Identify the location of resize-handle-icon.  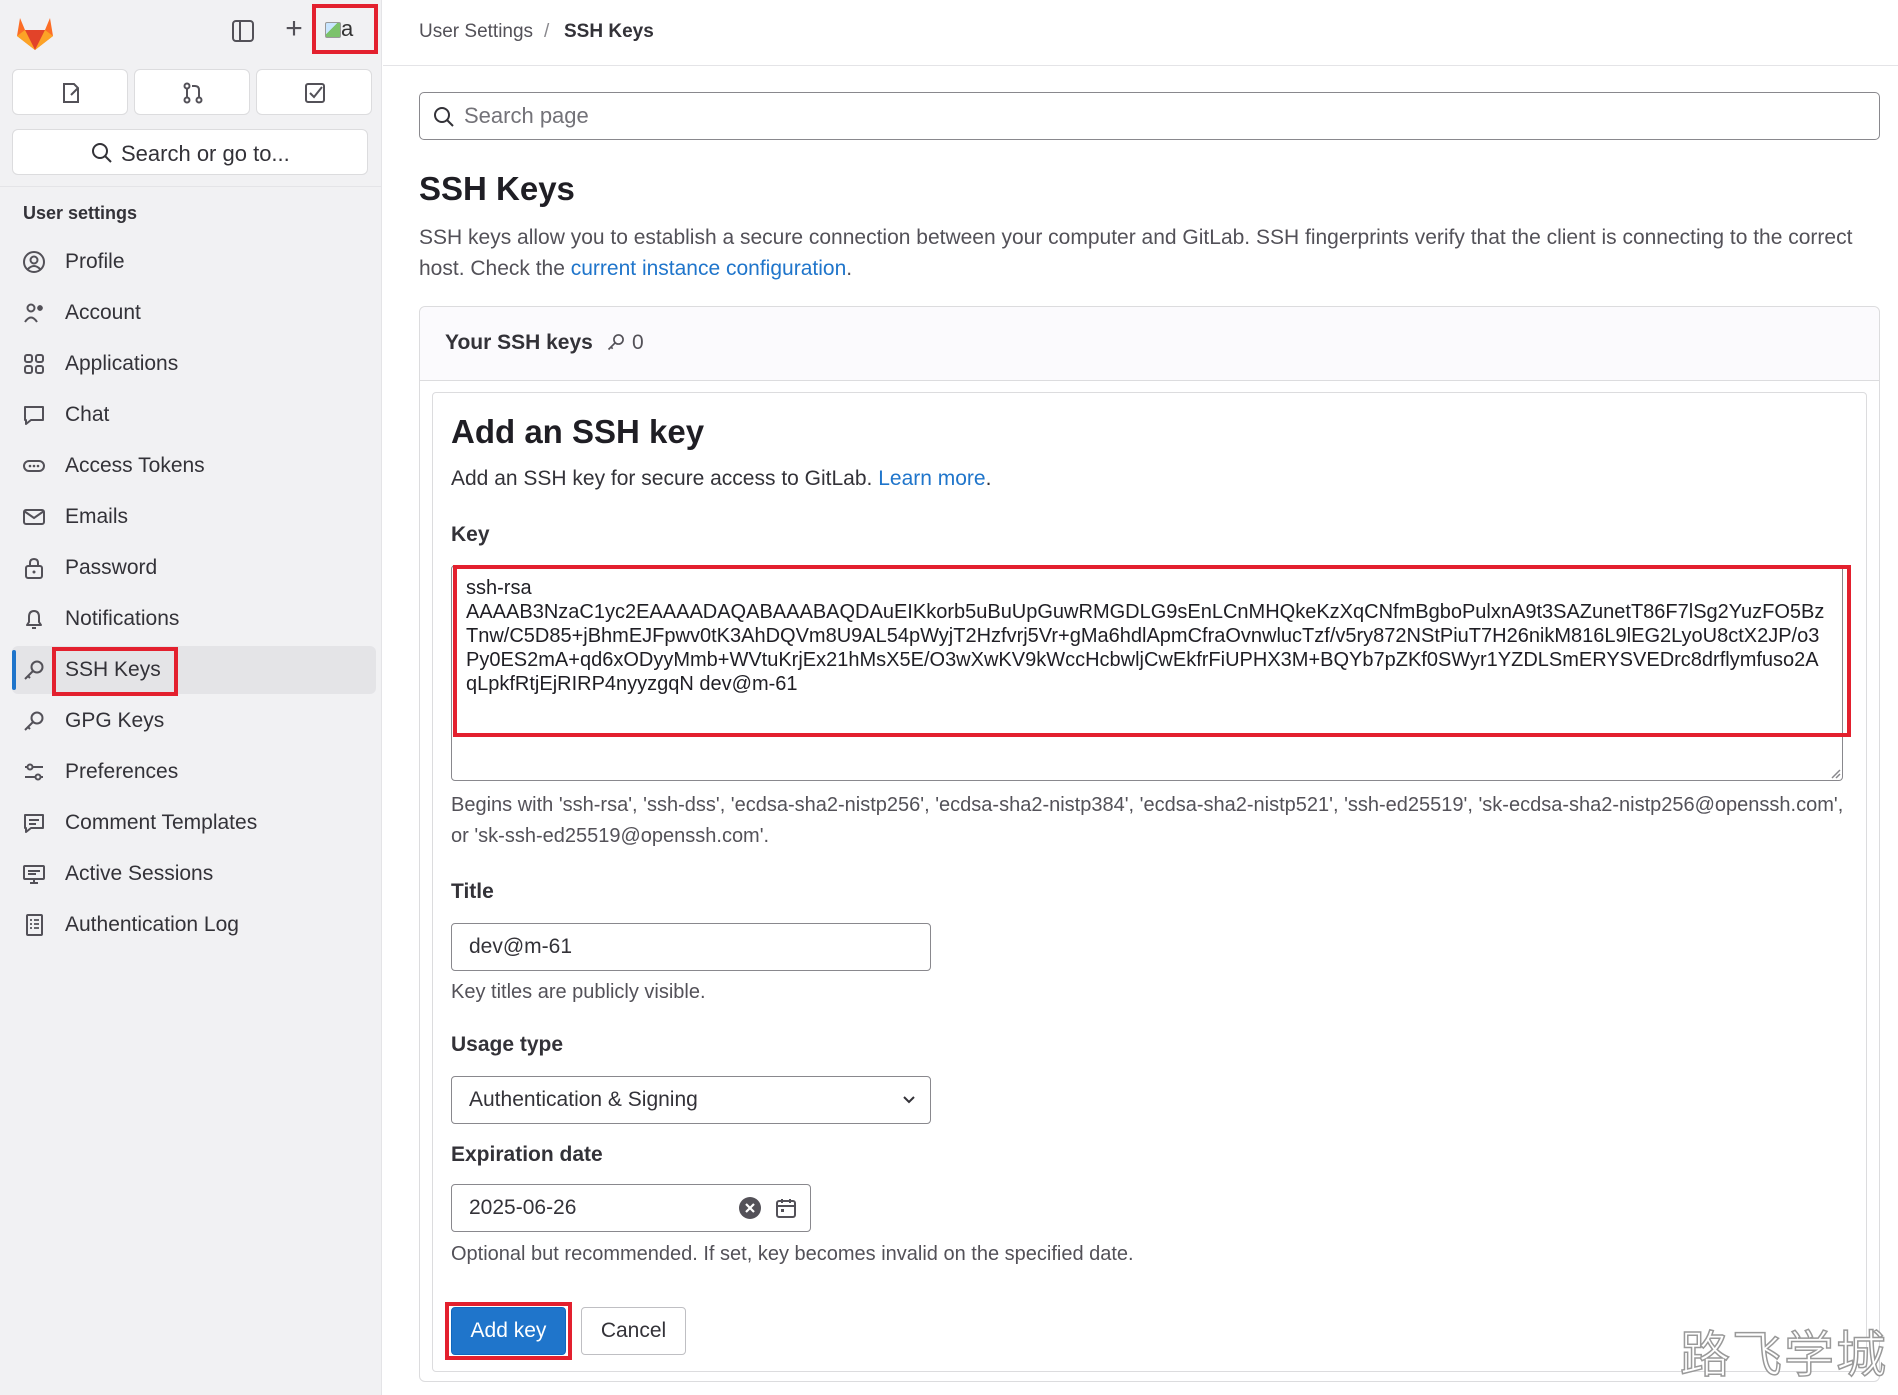
(1835, 773).